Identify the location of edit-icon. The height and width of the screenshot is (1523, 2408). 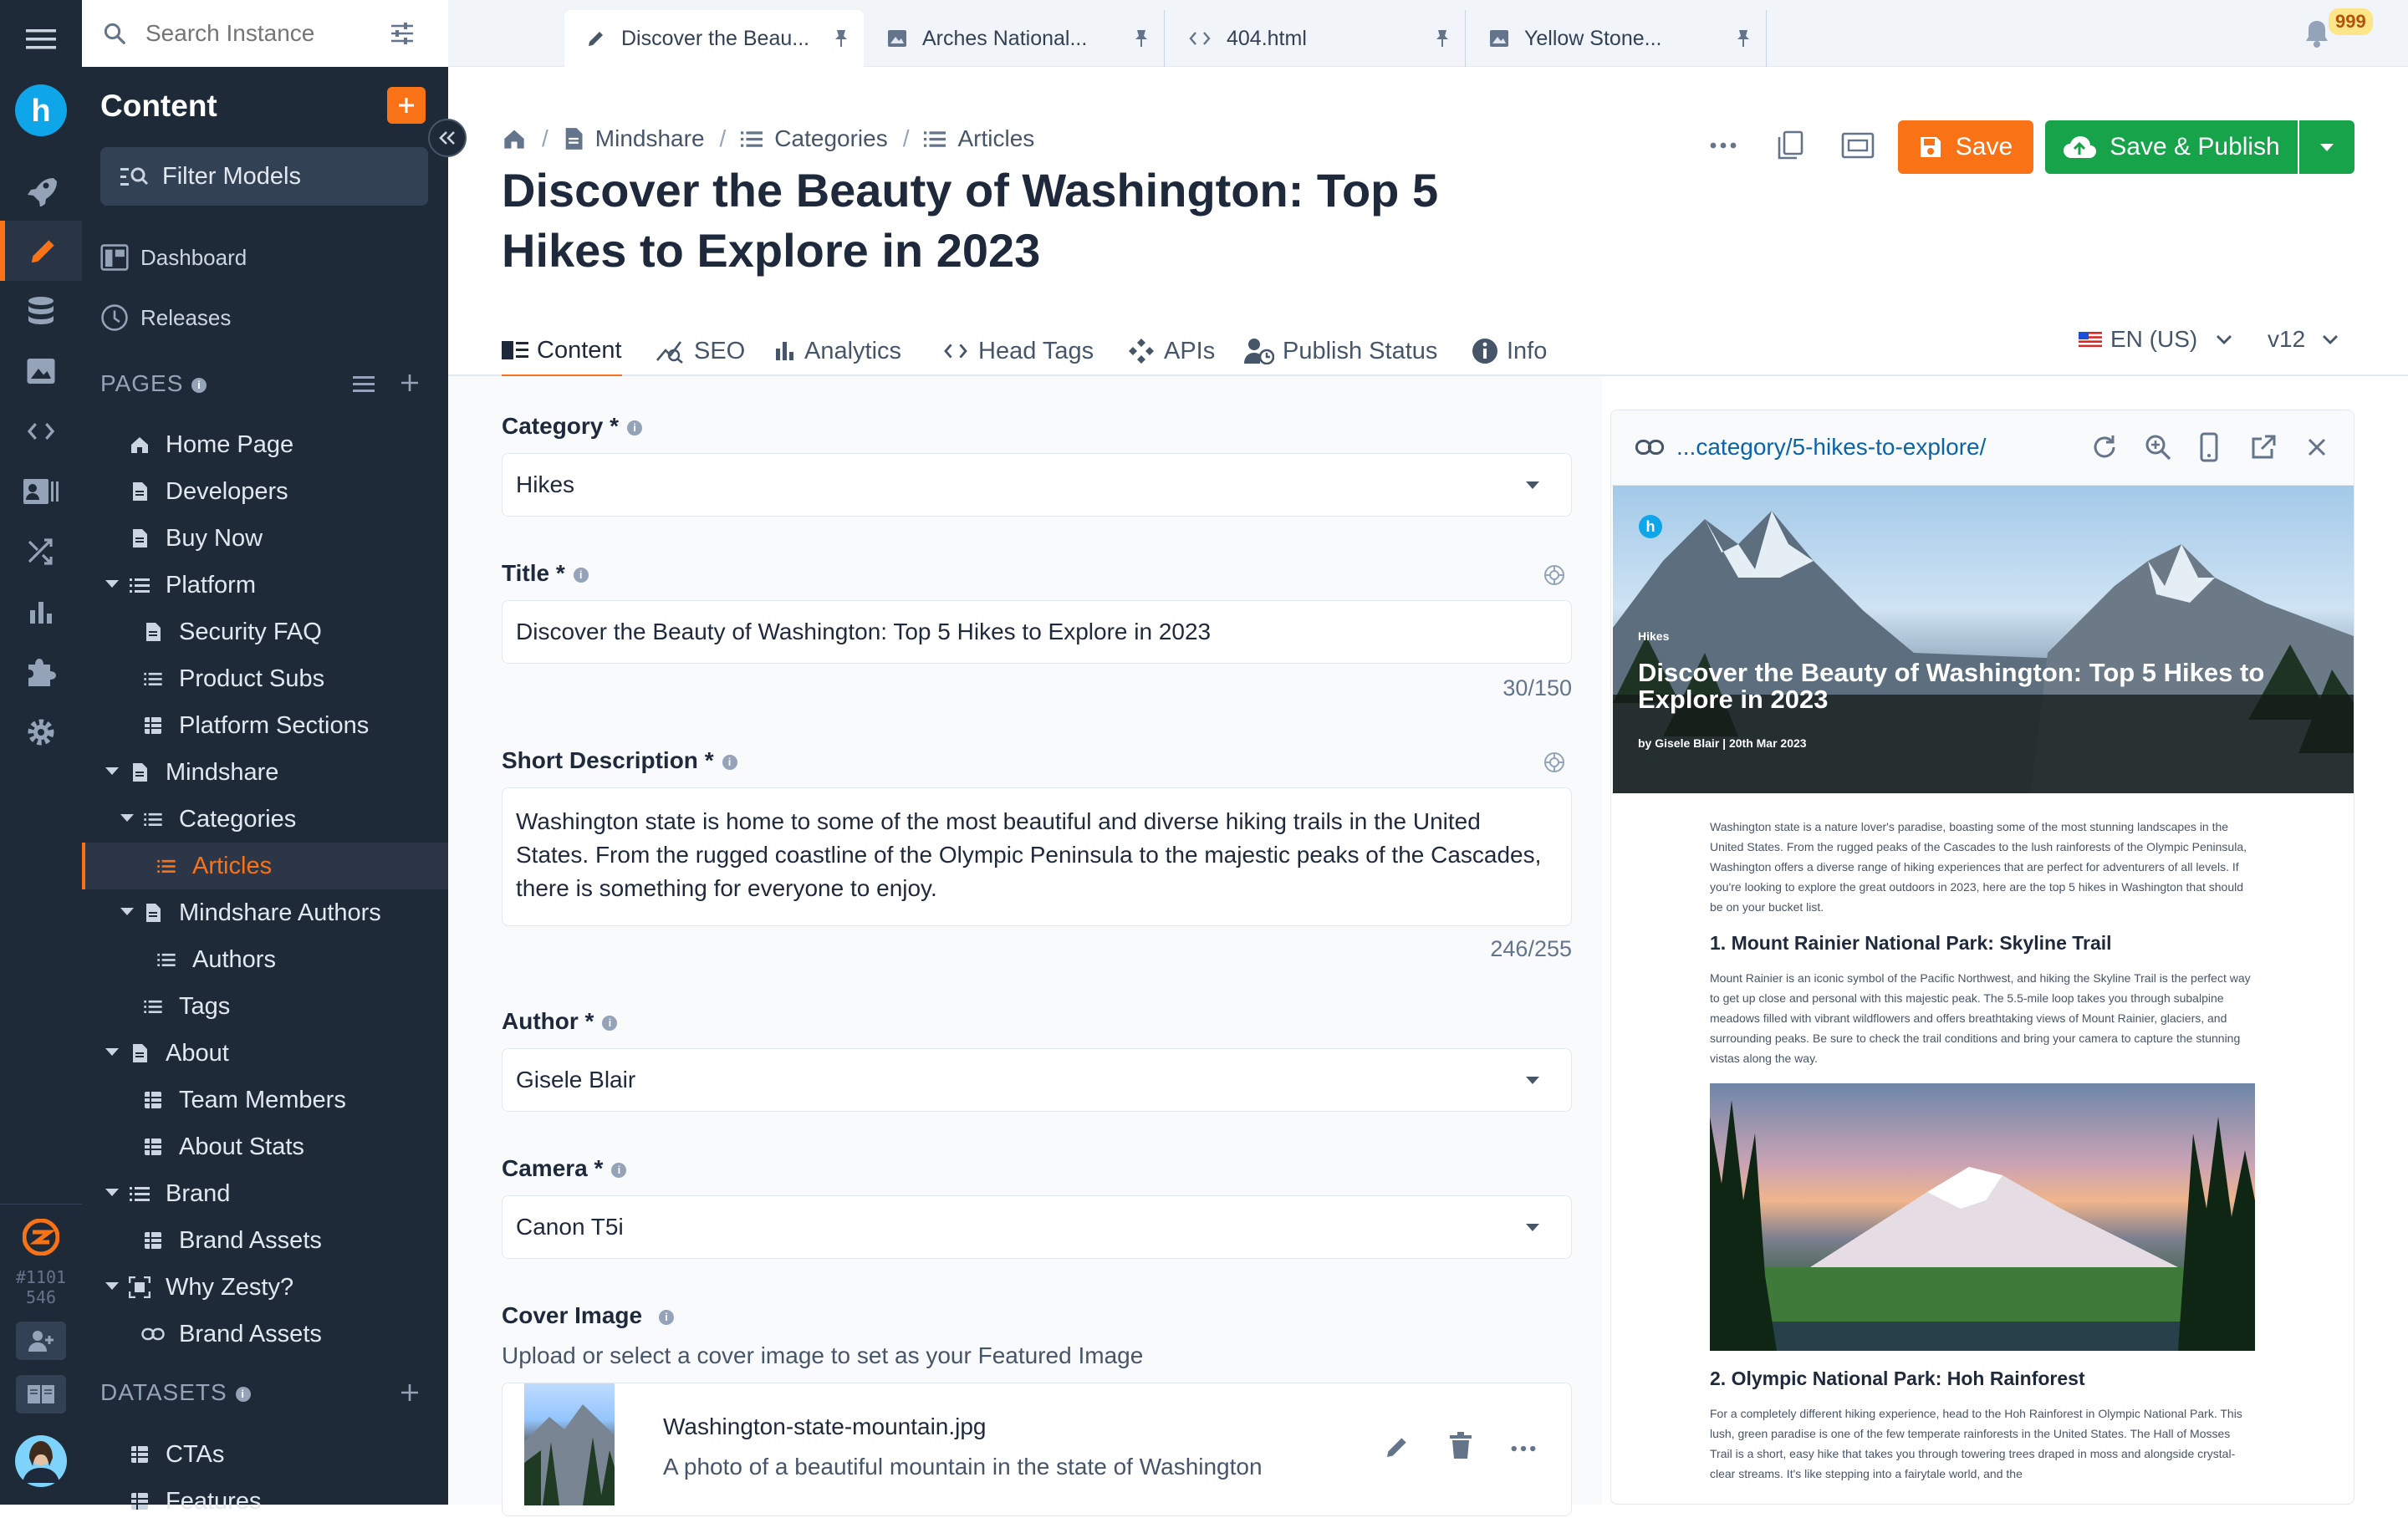
(1398, 1447).